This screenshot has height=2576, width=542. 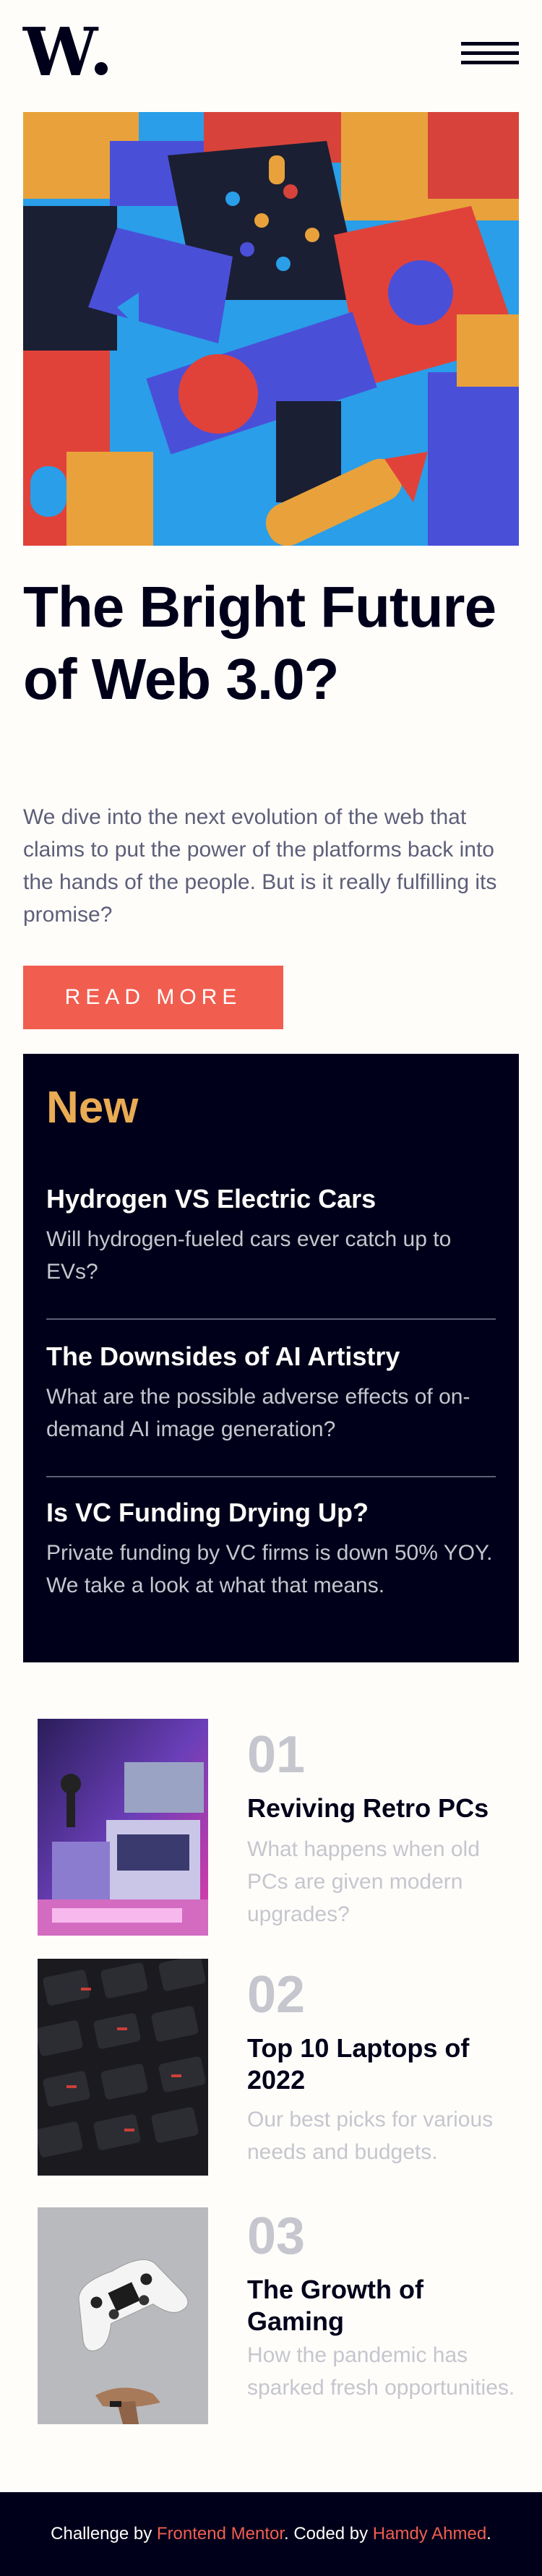 What do you see at coordinates (104, 2534) in the screenshot?
I see `footer-prefix: Challenge by` at bounding box center [104, 2534].